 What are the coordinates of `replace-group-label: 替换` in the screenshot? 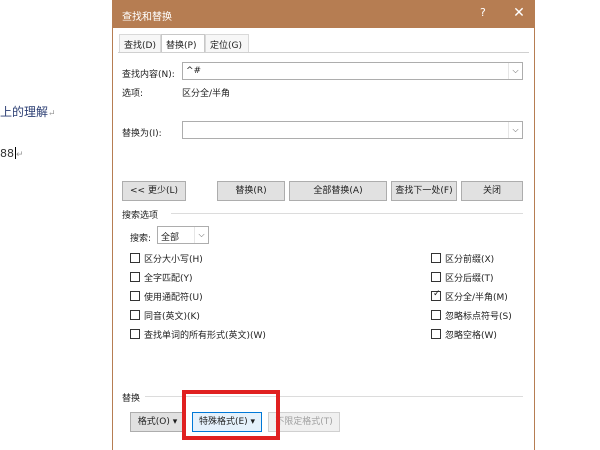 It's located at (131, 399).